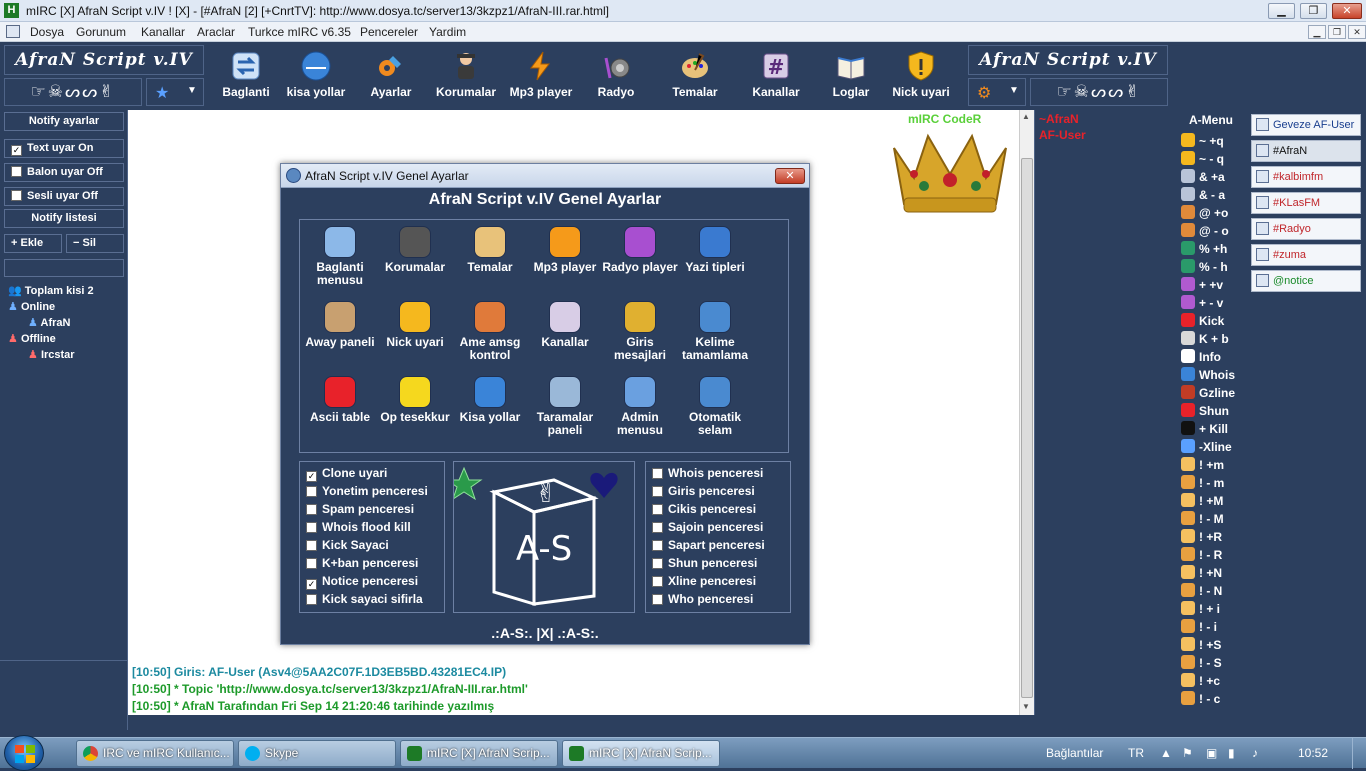  What do you see at coordinates (364, 599) in the screenshot?
I see `option-checkbox: Kick sayaci sifirla` at bounding box center [364, 599].